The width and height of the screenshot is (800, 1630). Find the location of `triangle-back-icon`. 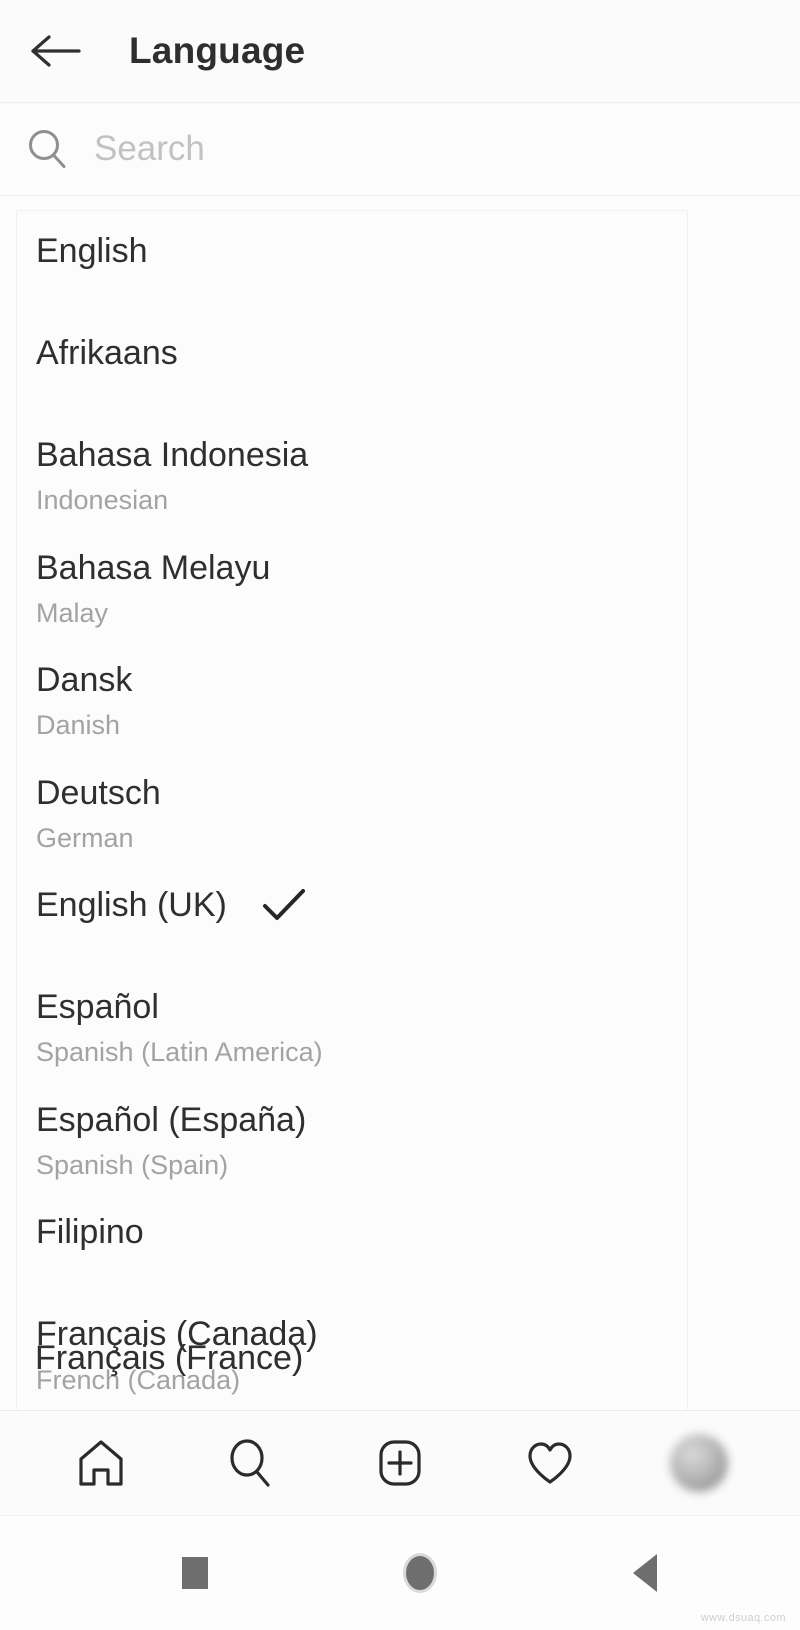

triangle-back-icon is located at coordinates (645, 1573).